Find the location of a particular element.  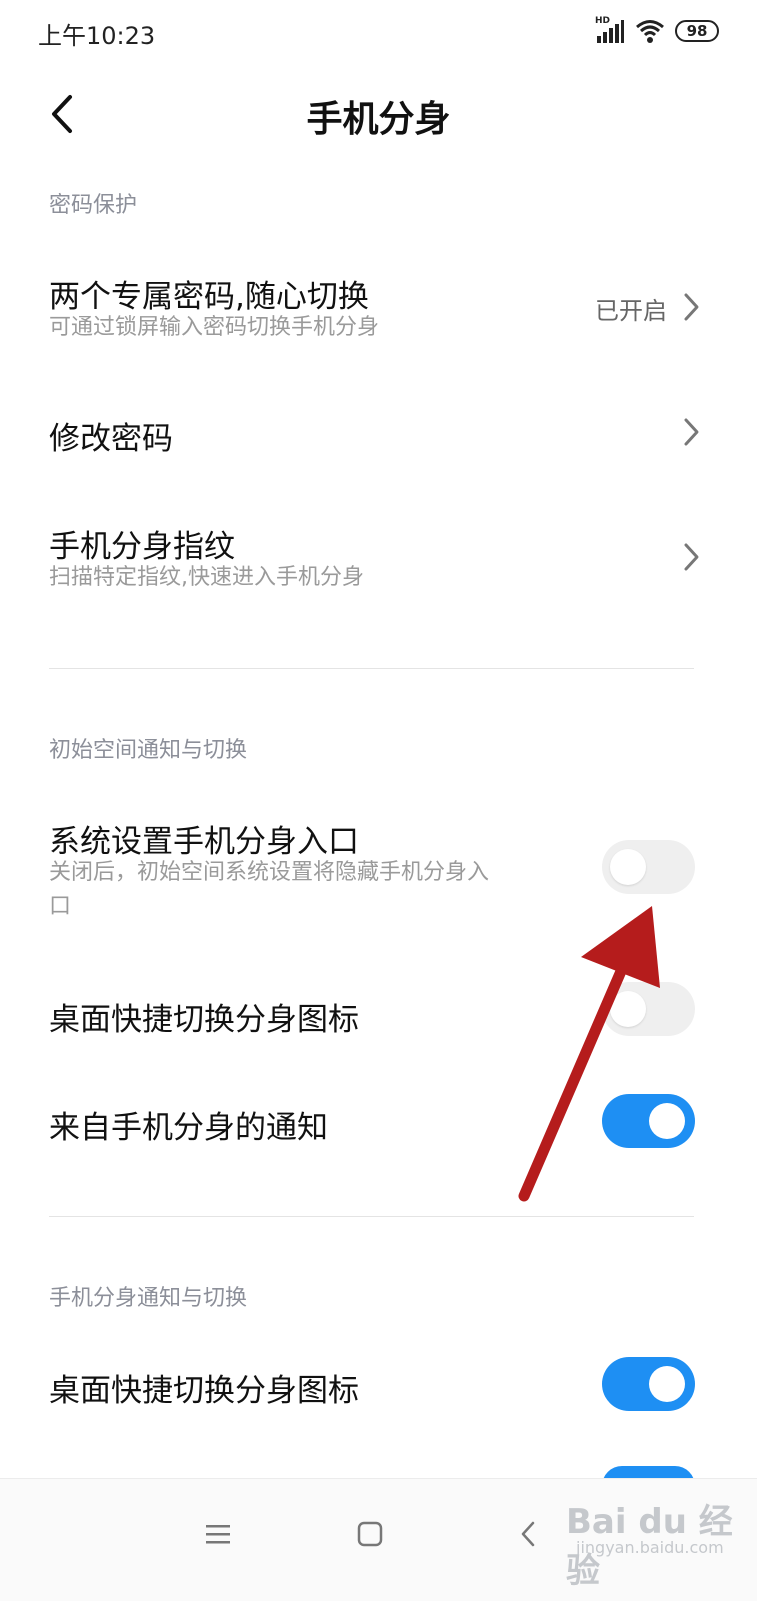

toggle-notifications is located at coordinates (648, 1121).